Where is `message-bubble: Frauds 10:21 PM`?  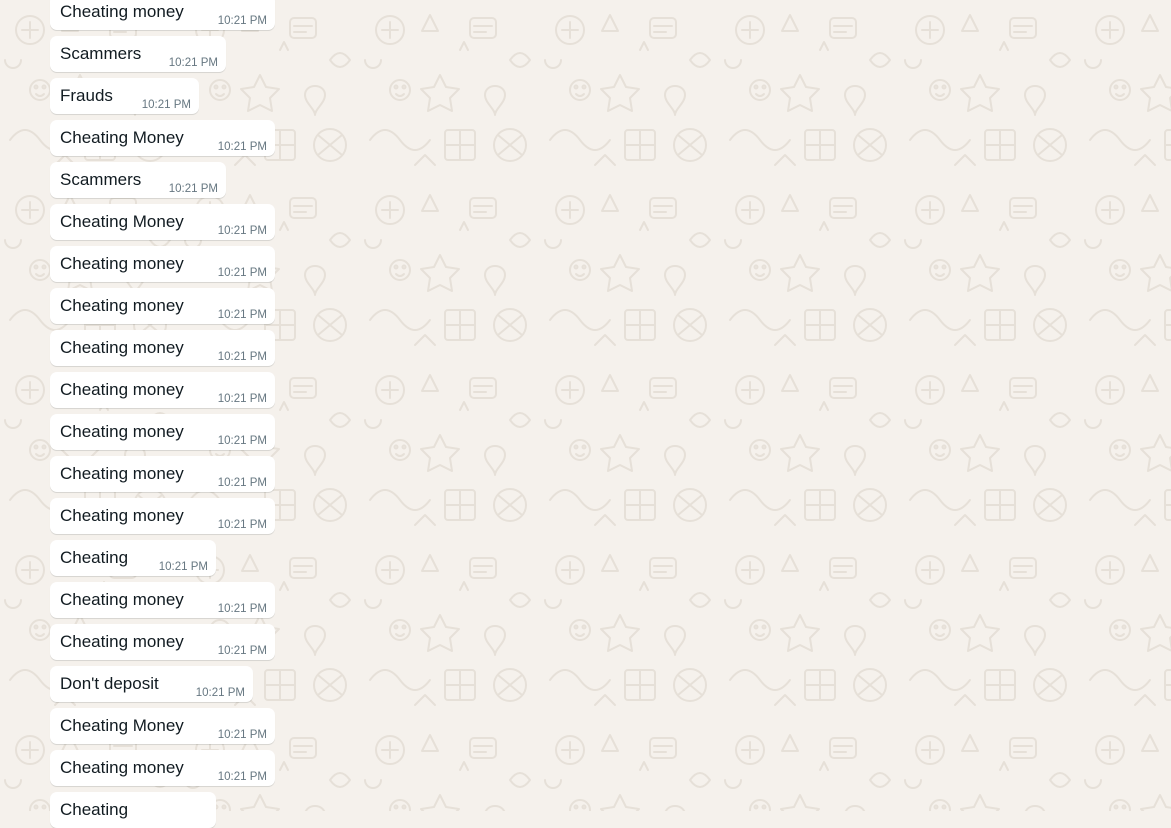 message-bubble: Frauds 10:21 PM is located at coordinates (124, 96).